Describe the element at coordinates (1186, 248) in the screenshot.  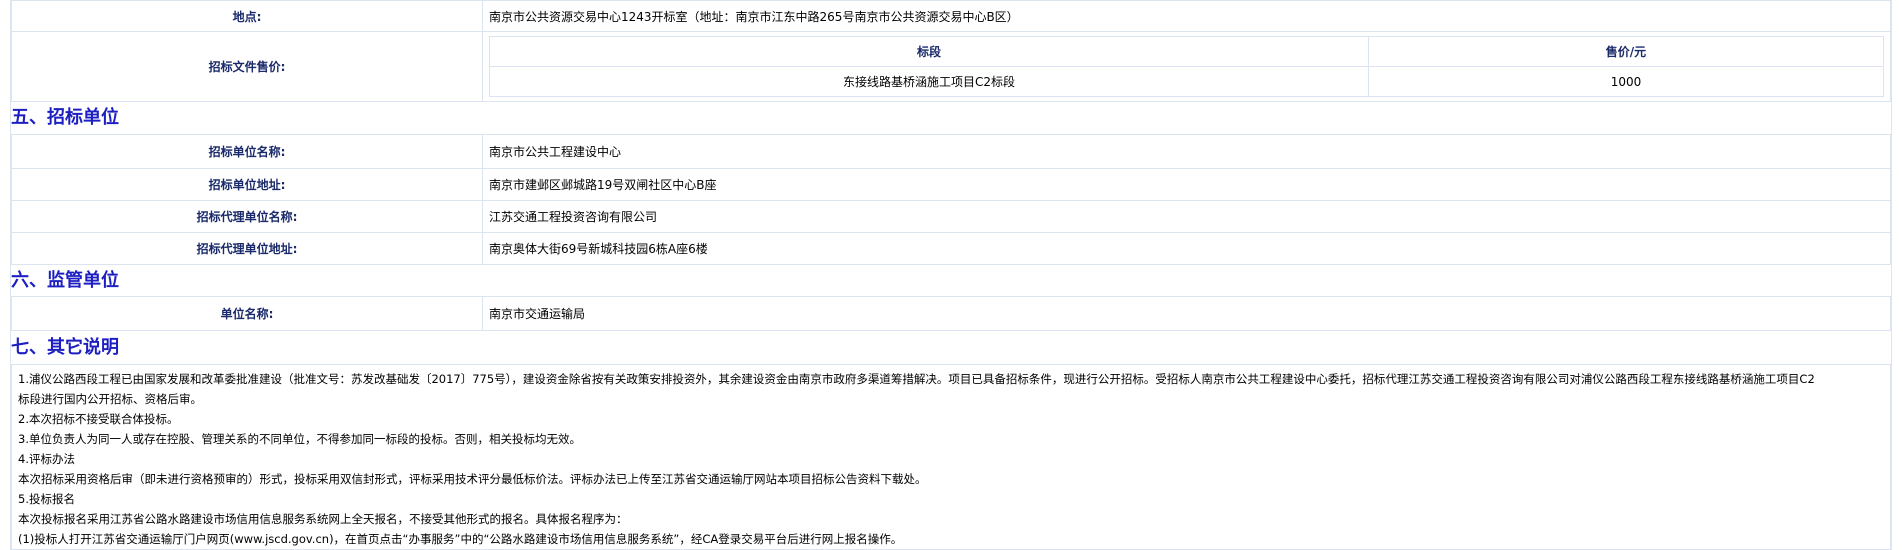
I see `agent-address-value: 南京奥体大街69号新城科技园6栋A座6楼` at that location.